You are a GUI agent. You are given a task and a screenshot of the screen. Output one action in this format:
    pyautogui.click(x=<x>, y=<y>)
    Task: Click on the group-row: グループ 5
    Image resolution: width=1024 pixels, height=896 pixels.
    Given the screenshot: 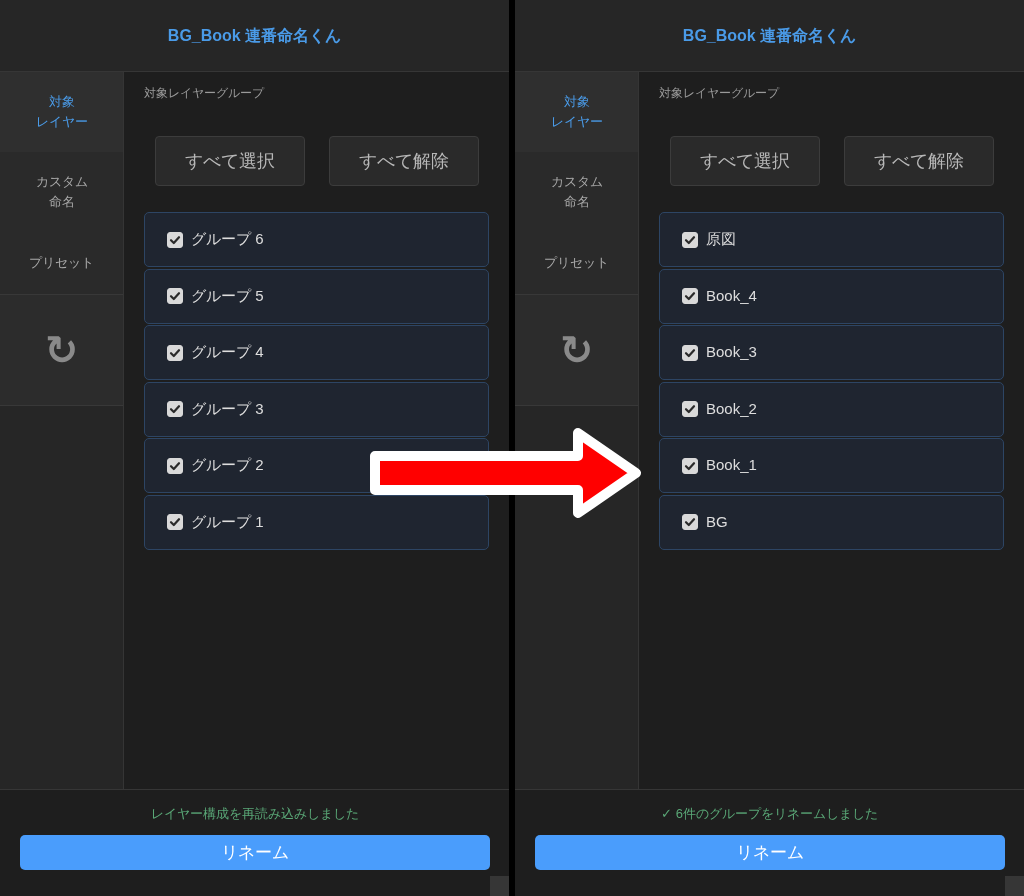 What is the action you would take?
    pyautogui.click(x=316, y=296)
    